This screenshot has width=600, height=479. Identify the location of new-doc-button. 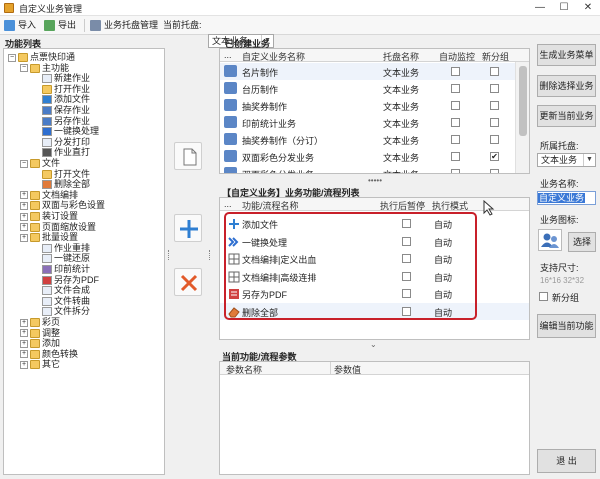
(188, 156).